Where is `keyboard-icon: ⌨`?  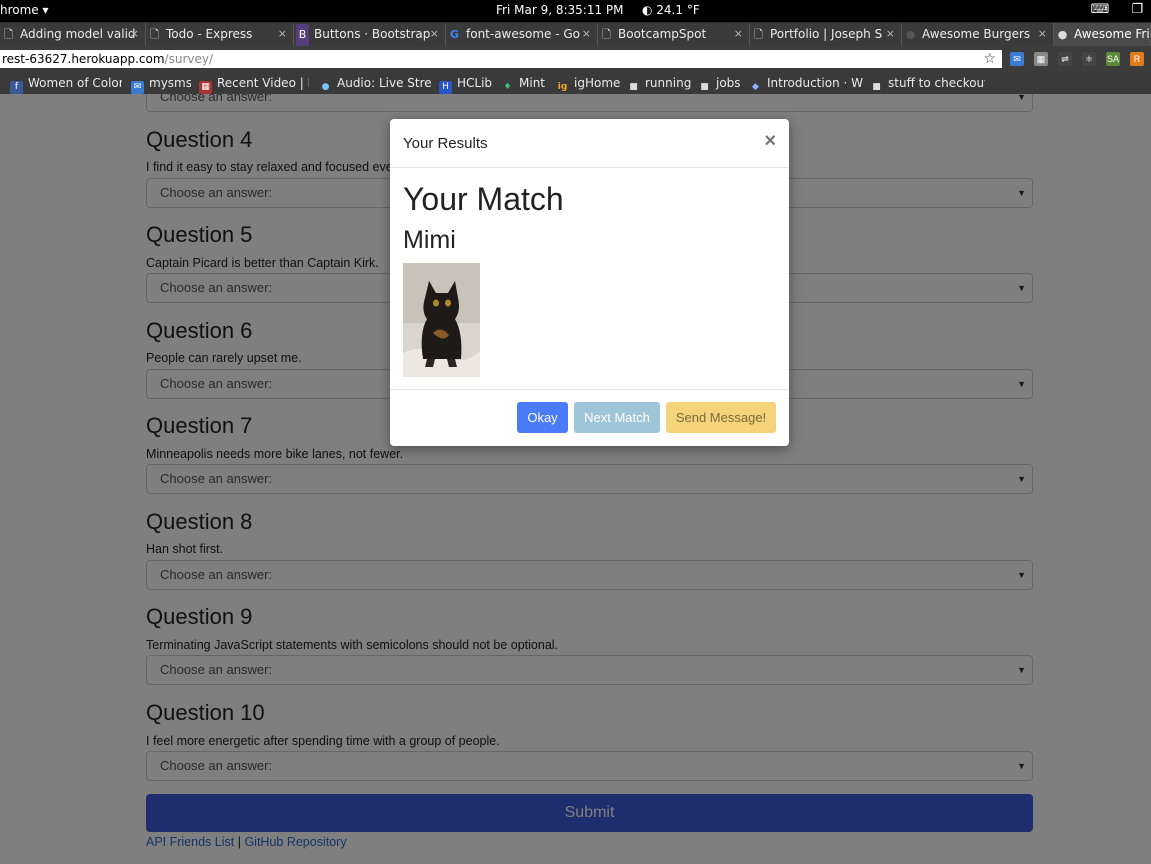 keyboard-icon: ⌨ is located at coordinates (1100, 9).